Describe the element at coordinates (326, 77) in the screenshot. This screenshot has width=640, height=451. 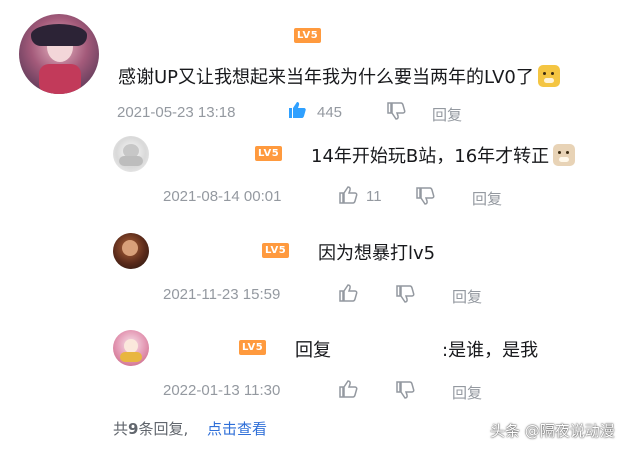
I see `comment-body: 感谢UP又让我想起来当年我为什么要当两年的LV0了` at that location.